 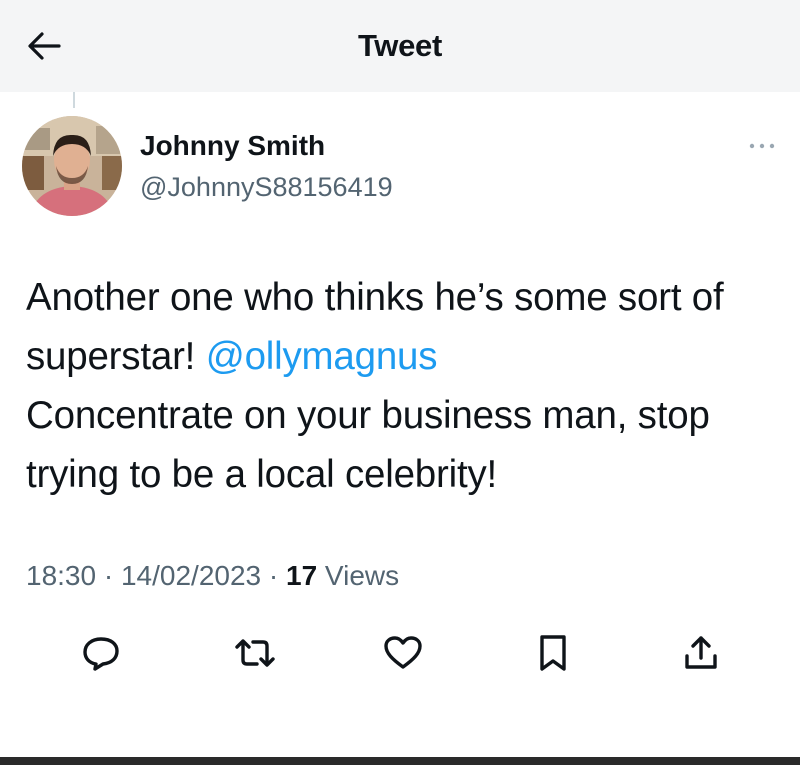 I want to click on share-icon, so click(x=701, y=652).